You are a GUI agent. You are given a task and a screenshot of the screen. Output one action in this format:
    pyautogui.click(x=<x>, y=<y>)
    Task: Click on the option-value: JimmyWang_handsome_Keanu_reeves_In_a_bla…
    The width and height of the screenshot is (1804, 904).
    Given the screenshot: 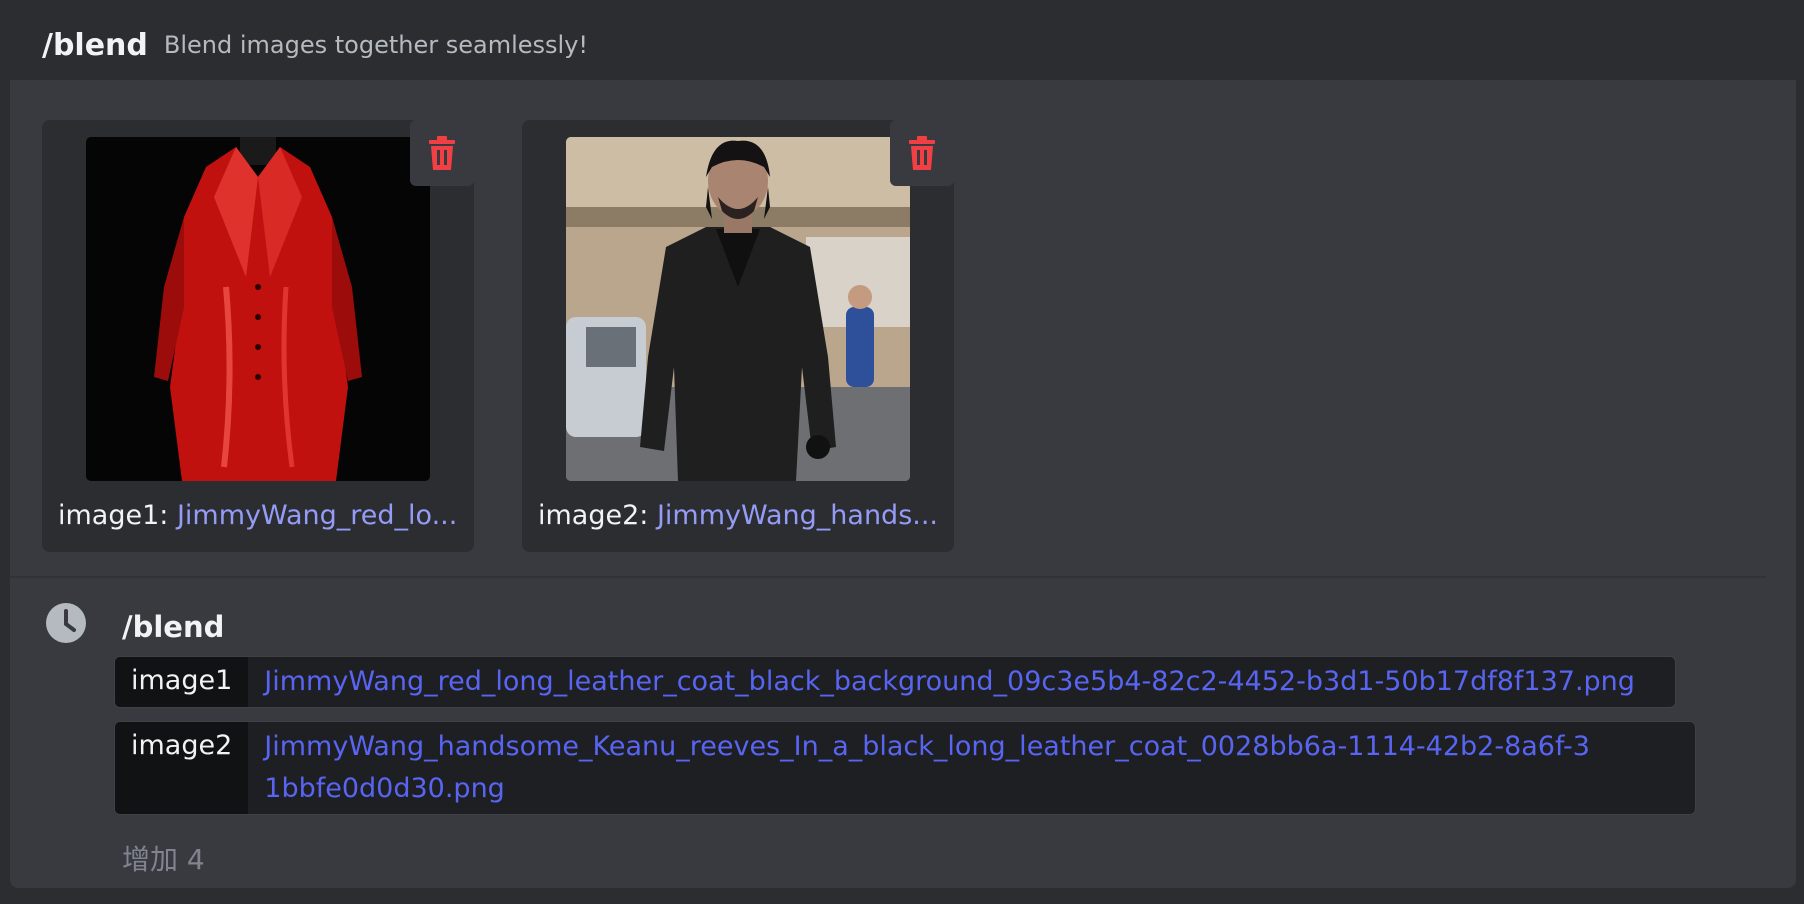 What is the action you would take?
    pyautogui.click(x=934, y=768)
    